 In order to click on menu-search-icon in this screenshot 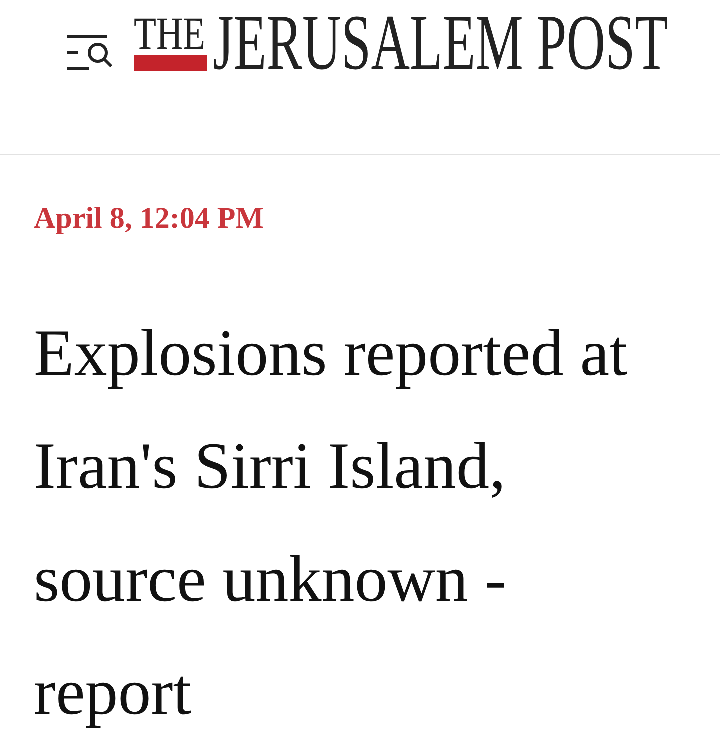, I will do `click(90, 53)`.